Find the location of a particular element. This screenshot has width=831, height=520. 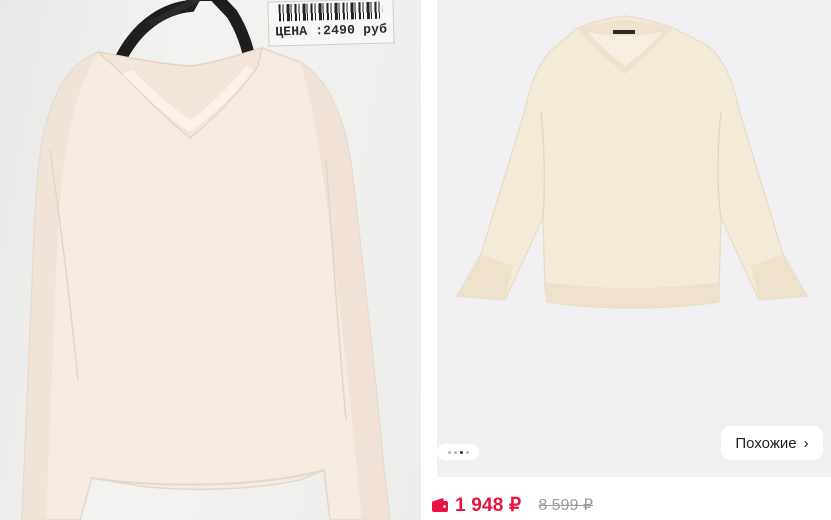

old-price: 8 599 ₽ is located at coordinates (565, 505).